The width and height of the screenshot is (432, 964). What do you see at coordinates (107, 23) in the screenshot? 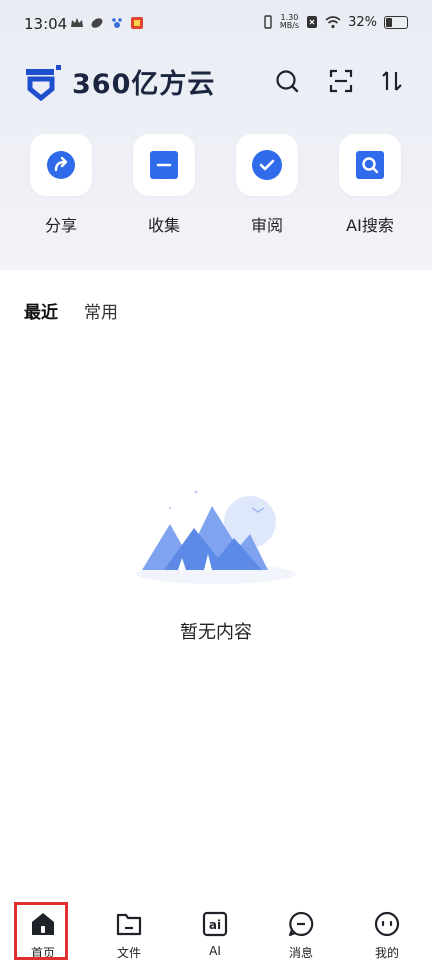
I see `notification-icons` at bounding box center [107, 23].